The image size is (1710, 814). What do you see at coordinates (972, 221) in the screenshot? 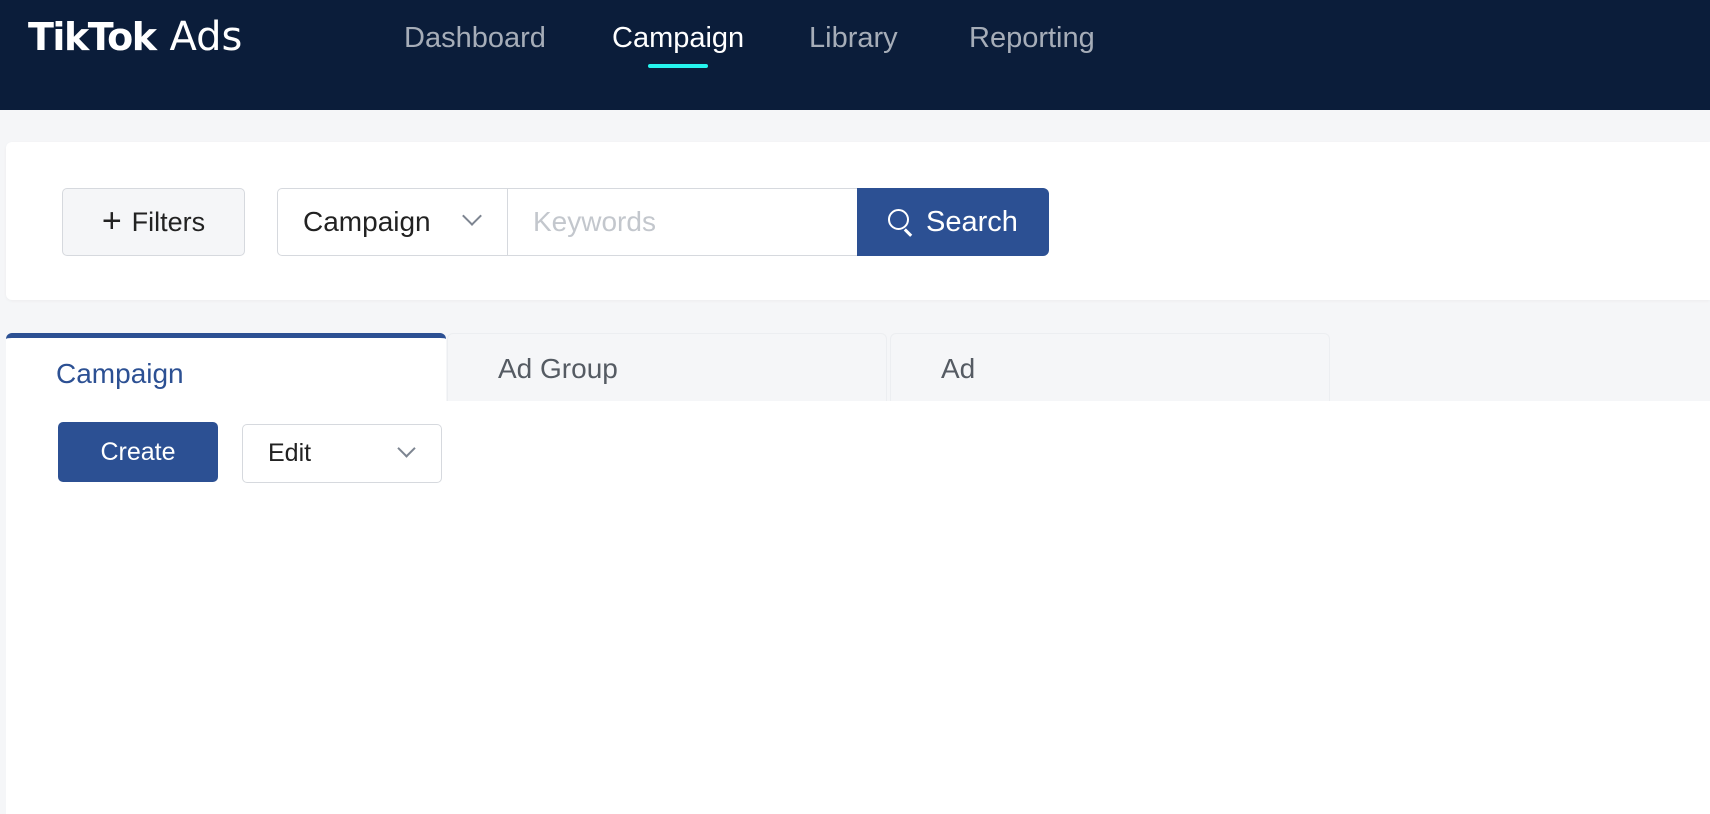
I see `search-button-label: Search` at bounding box center [972, 221].